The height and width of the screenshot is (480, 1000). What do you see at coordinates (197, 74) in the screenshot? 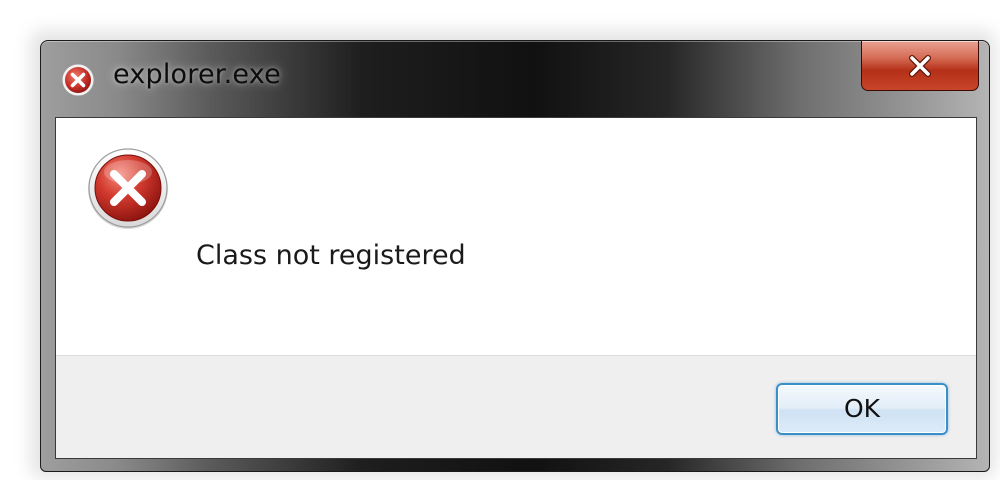
I see `window-title: explorer.exe` at bounding box center [197, 74].